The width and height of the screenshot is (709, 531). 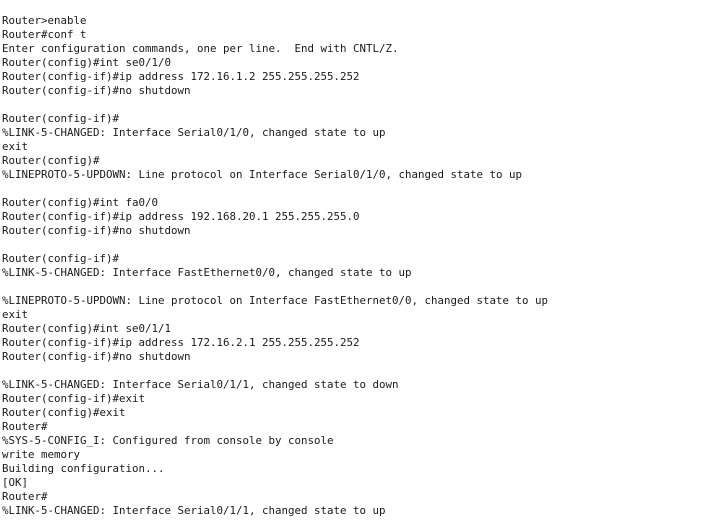 What do you see at coordinates (41, 454) in the screenshot?
I see `terminal-line: write memory` at bounding box center [41, 454].